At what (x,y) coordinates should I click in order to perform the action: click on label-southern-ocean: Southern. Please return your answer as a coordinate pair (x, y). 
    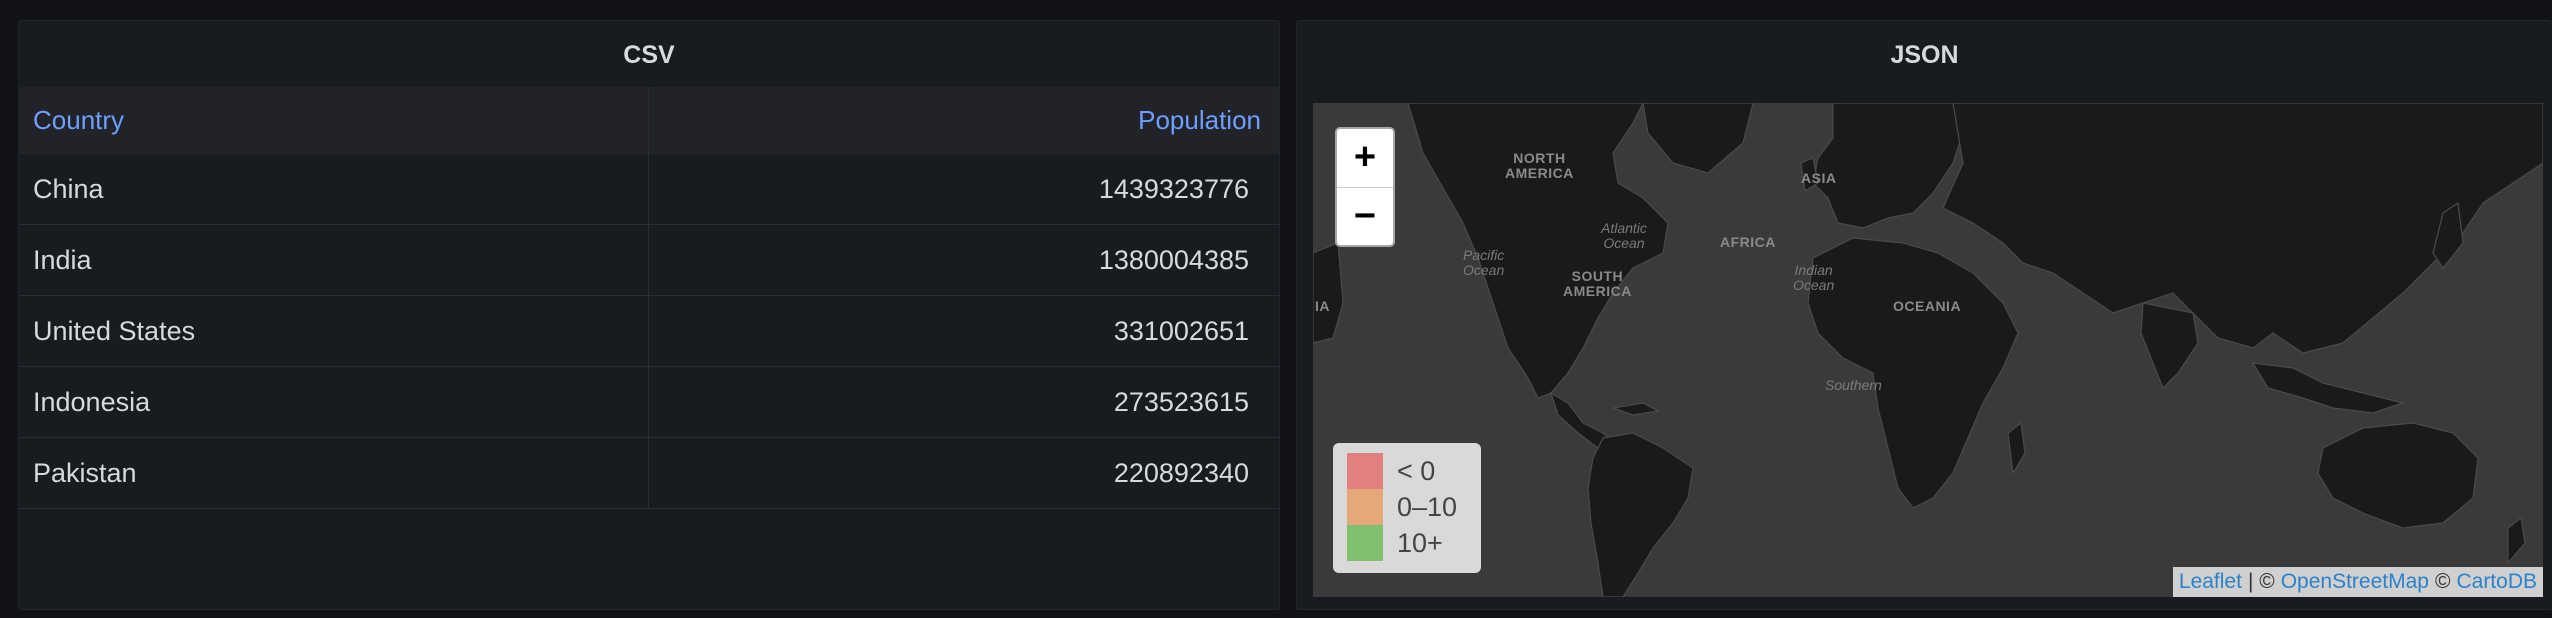
    Looking at the image, I should click on (1853, 385).